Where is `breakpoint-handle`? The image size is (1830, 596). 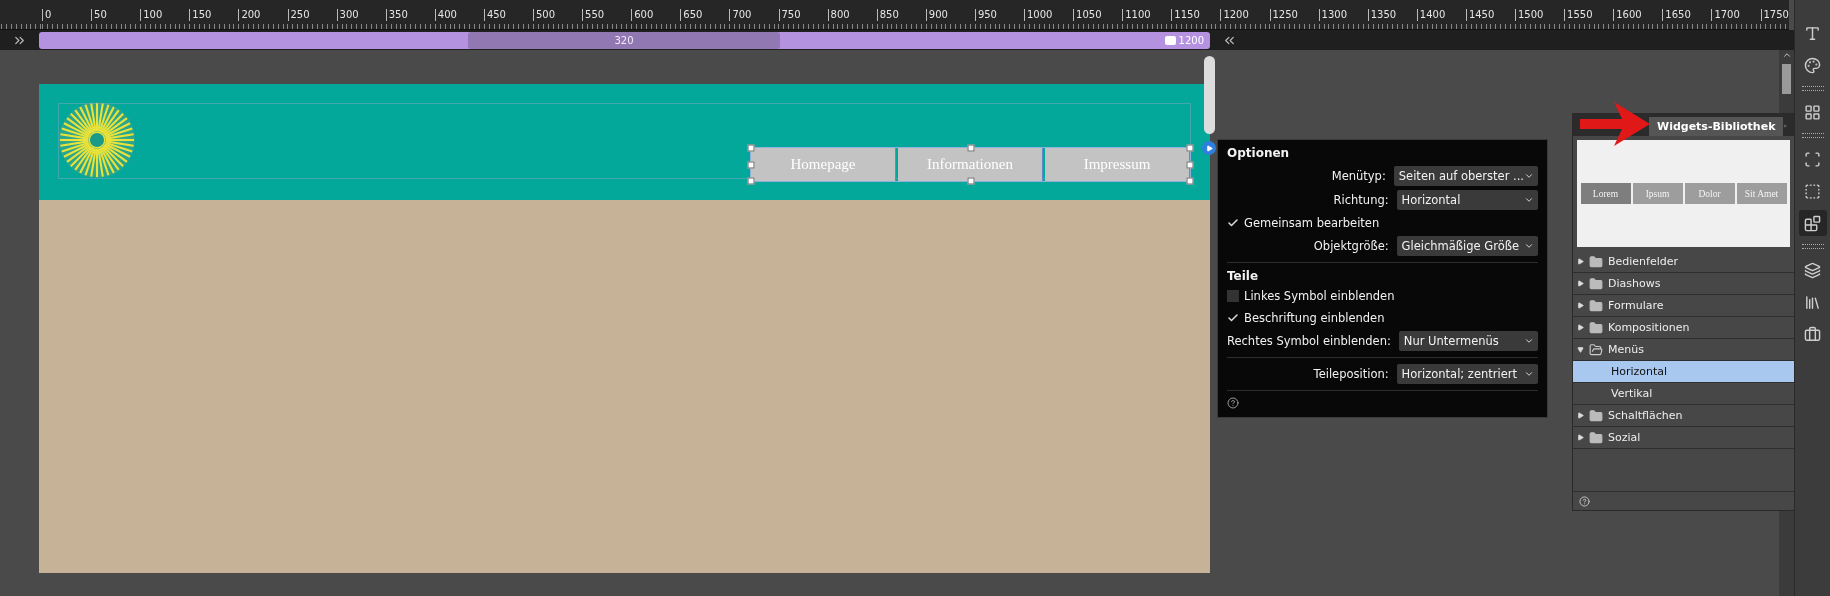 breakpoint-handle is located at coordinates (1170, 40).